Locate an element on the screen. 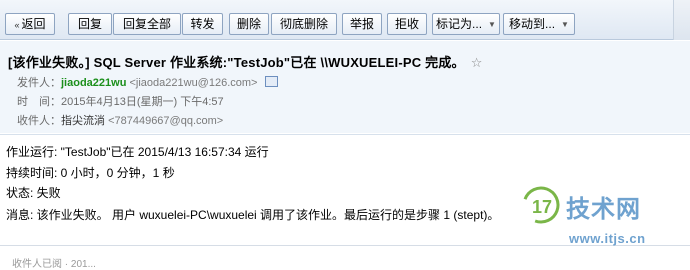 This screenshot has width=690, height=270. time-label: 时 间： is located at coordinates (39, 102).